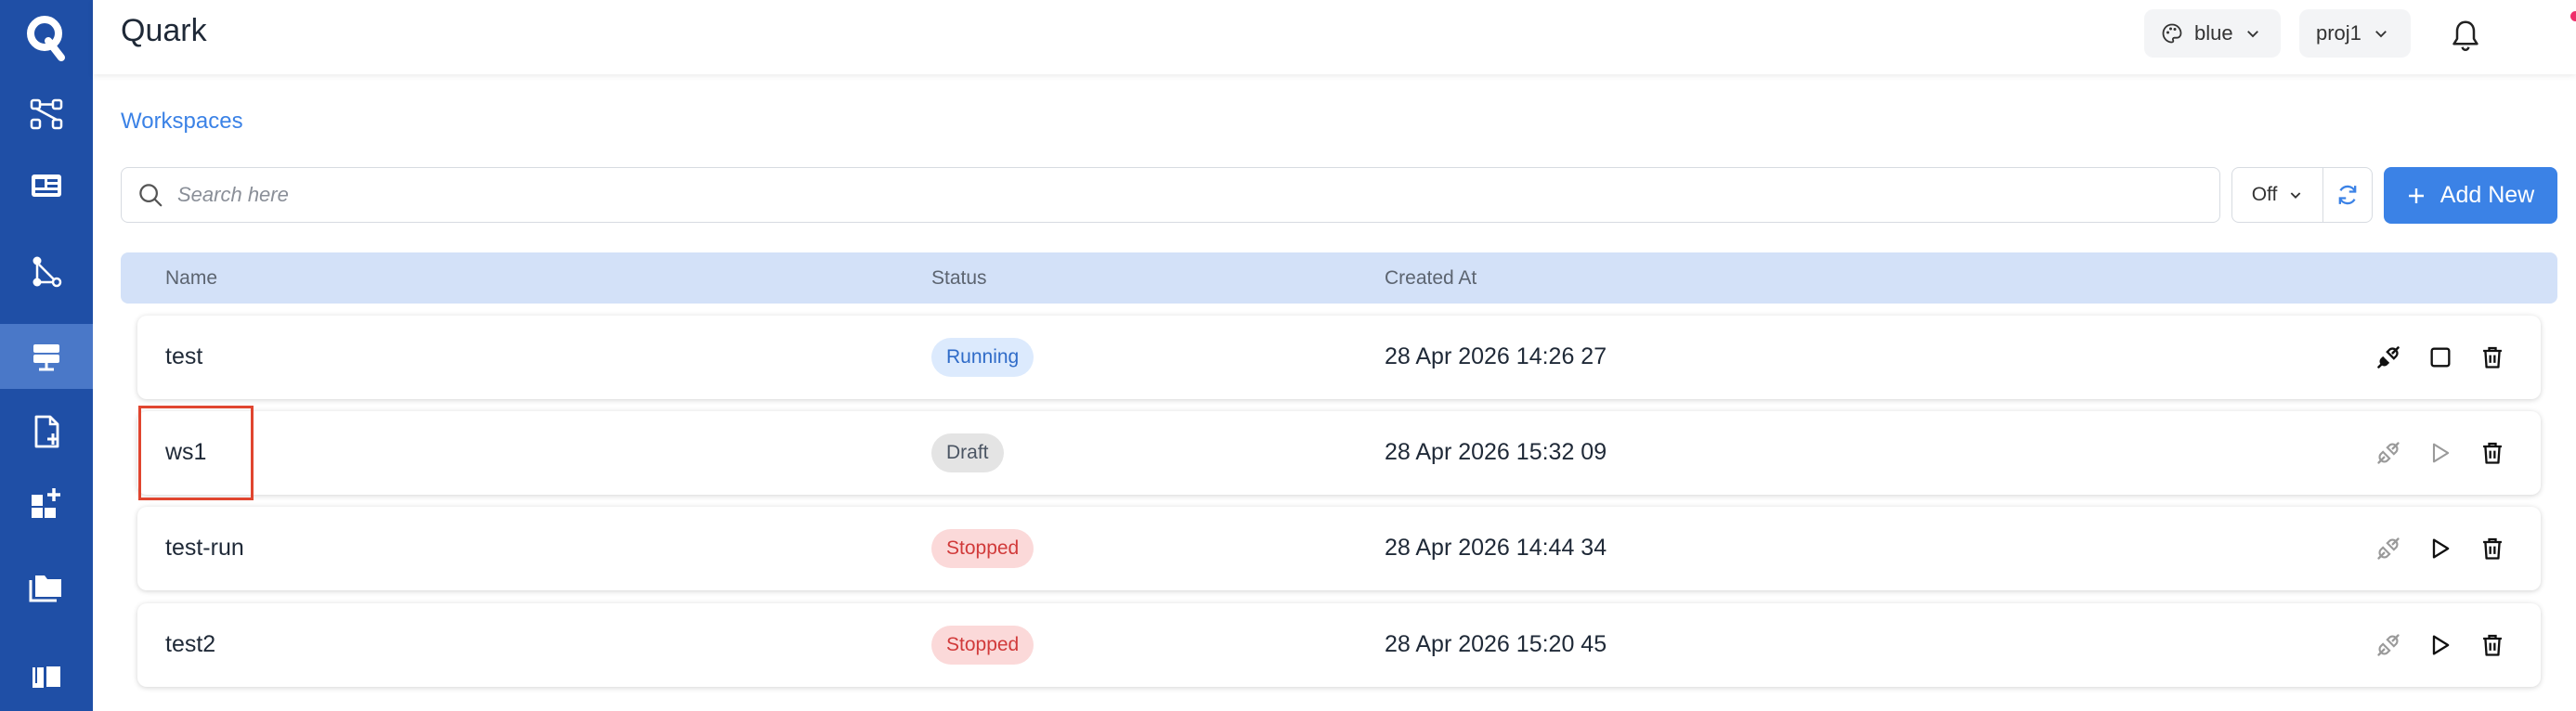 This screenshot has height=711, width=2576. I want to click on widget-plus-icon, so click(46, 503).